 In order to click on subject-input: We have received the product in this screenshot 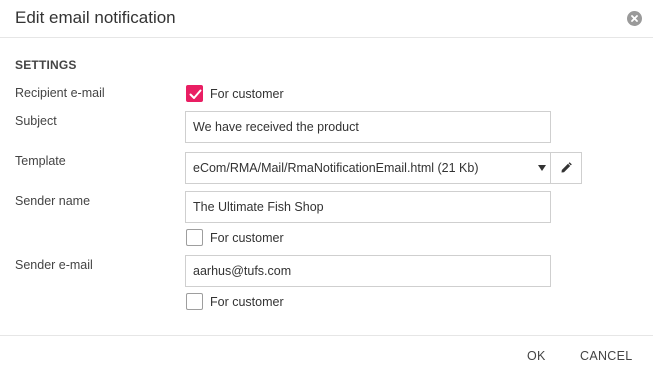, I will do `click(368, 127)`.